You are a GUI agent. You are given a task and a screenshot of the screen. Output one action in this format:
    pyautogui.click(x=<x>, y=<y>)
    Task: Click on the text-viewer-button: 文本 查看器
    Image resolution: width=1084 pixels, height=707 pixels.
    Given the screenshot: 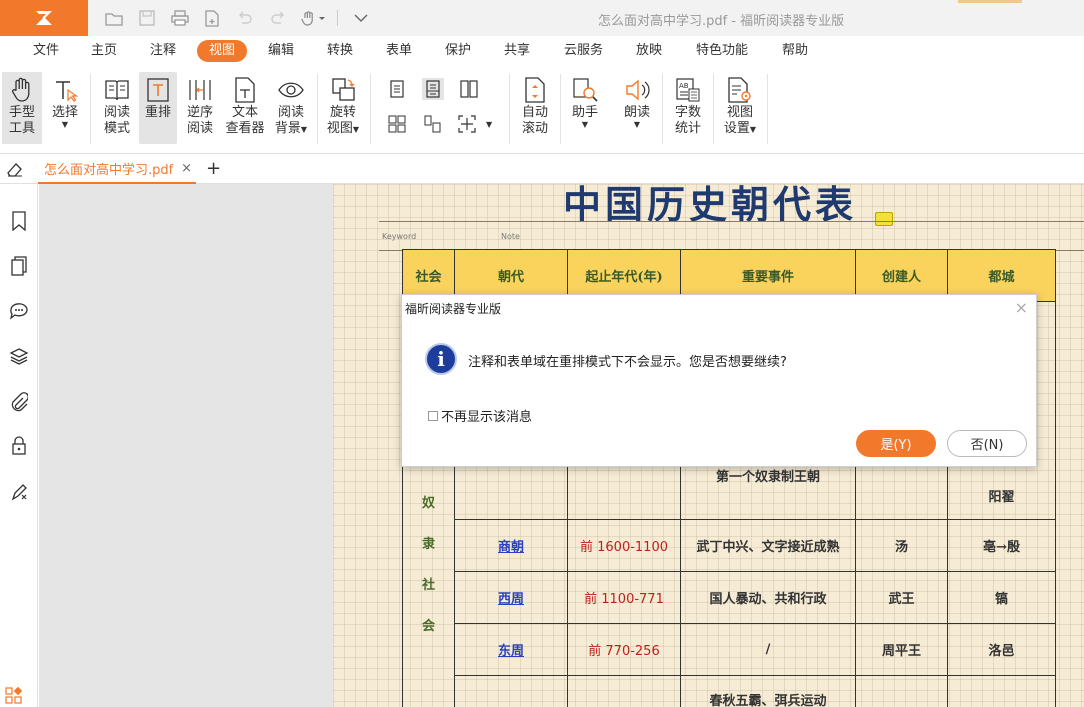 What is the action you would take?
    pyautogui.click(x=245, y=104)
    